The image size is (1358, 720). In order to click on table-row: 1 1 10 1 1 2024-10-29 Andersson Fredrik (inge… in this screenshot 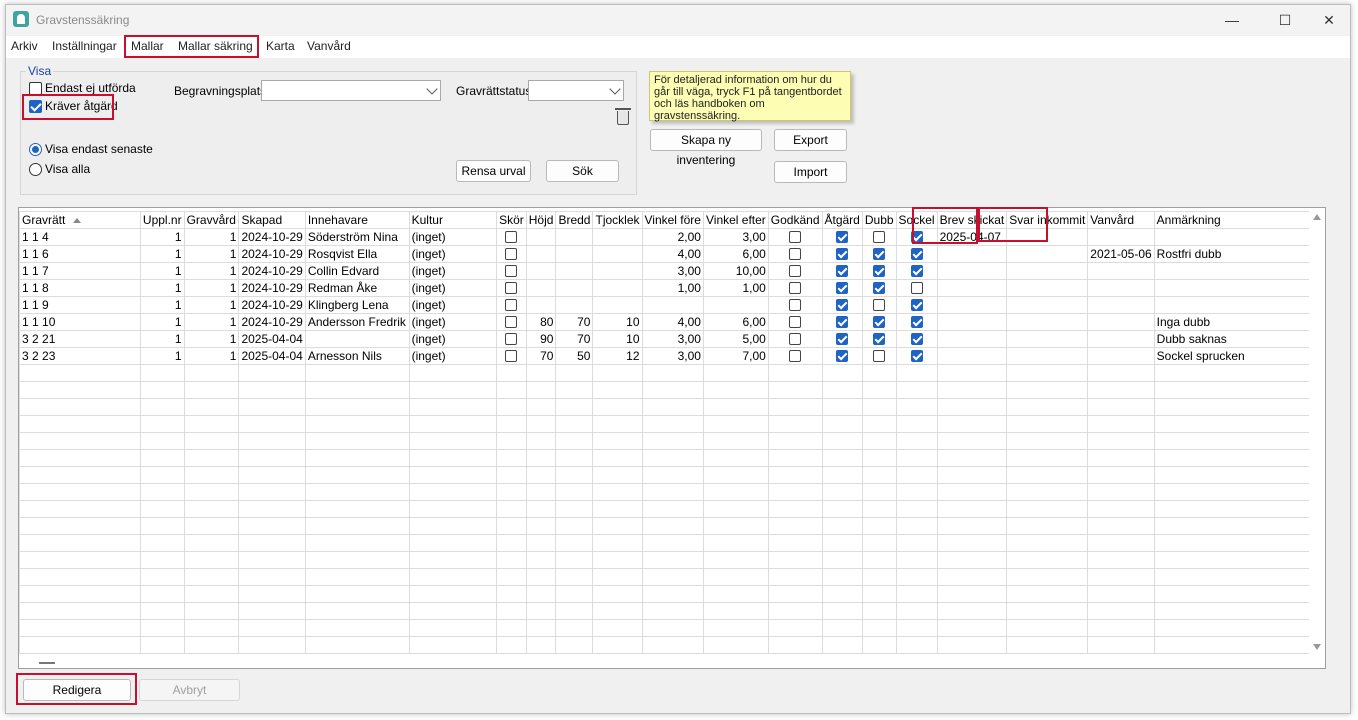, I will do `click(672, 322)`.